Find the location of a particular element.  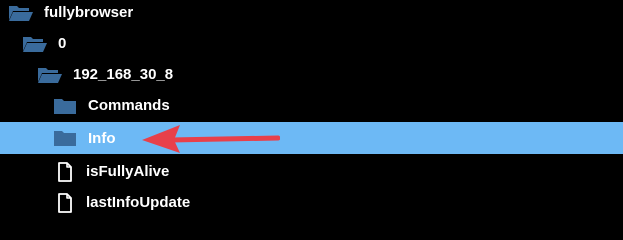

tree-item-commands: Commands is located at coordinates (311, 105).